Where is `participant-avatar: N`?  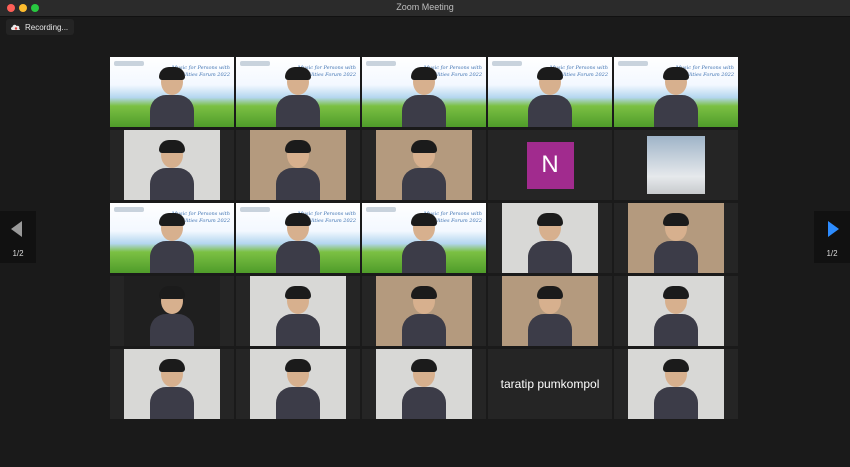 participant-avatar: N is located at coordinates (550, 165).